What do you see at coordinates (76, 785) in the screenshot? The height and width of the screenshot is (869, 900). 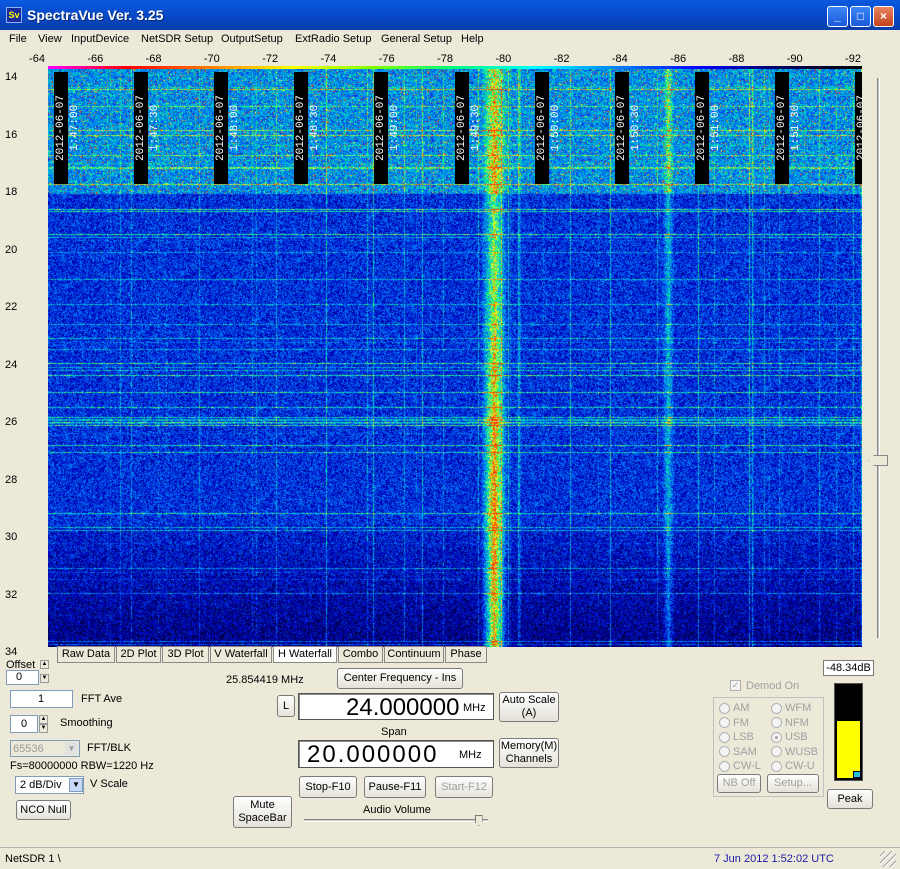 I see `vscale-dropdown-icon: ▼` at bounding box center [76, 785].